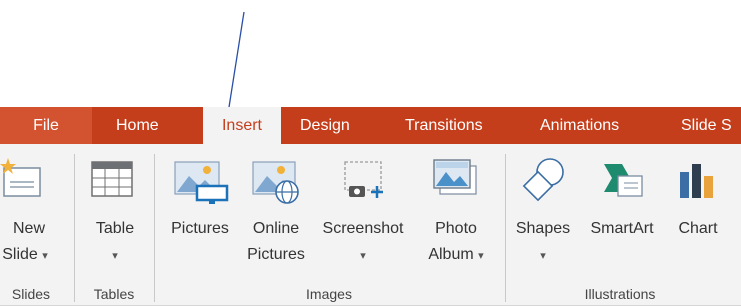 Image resolution: width=741 pixels, height=306 pixels. Describe the element at coordinates (363, 228) in the screenshot. I see `screenshot-label: Screenshot` at that location.